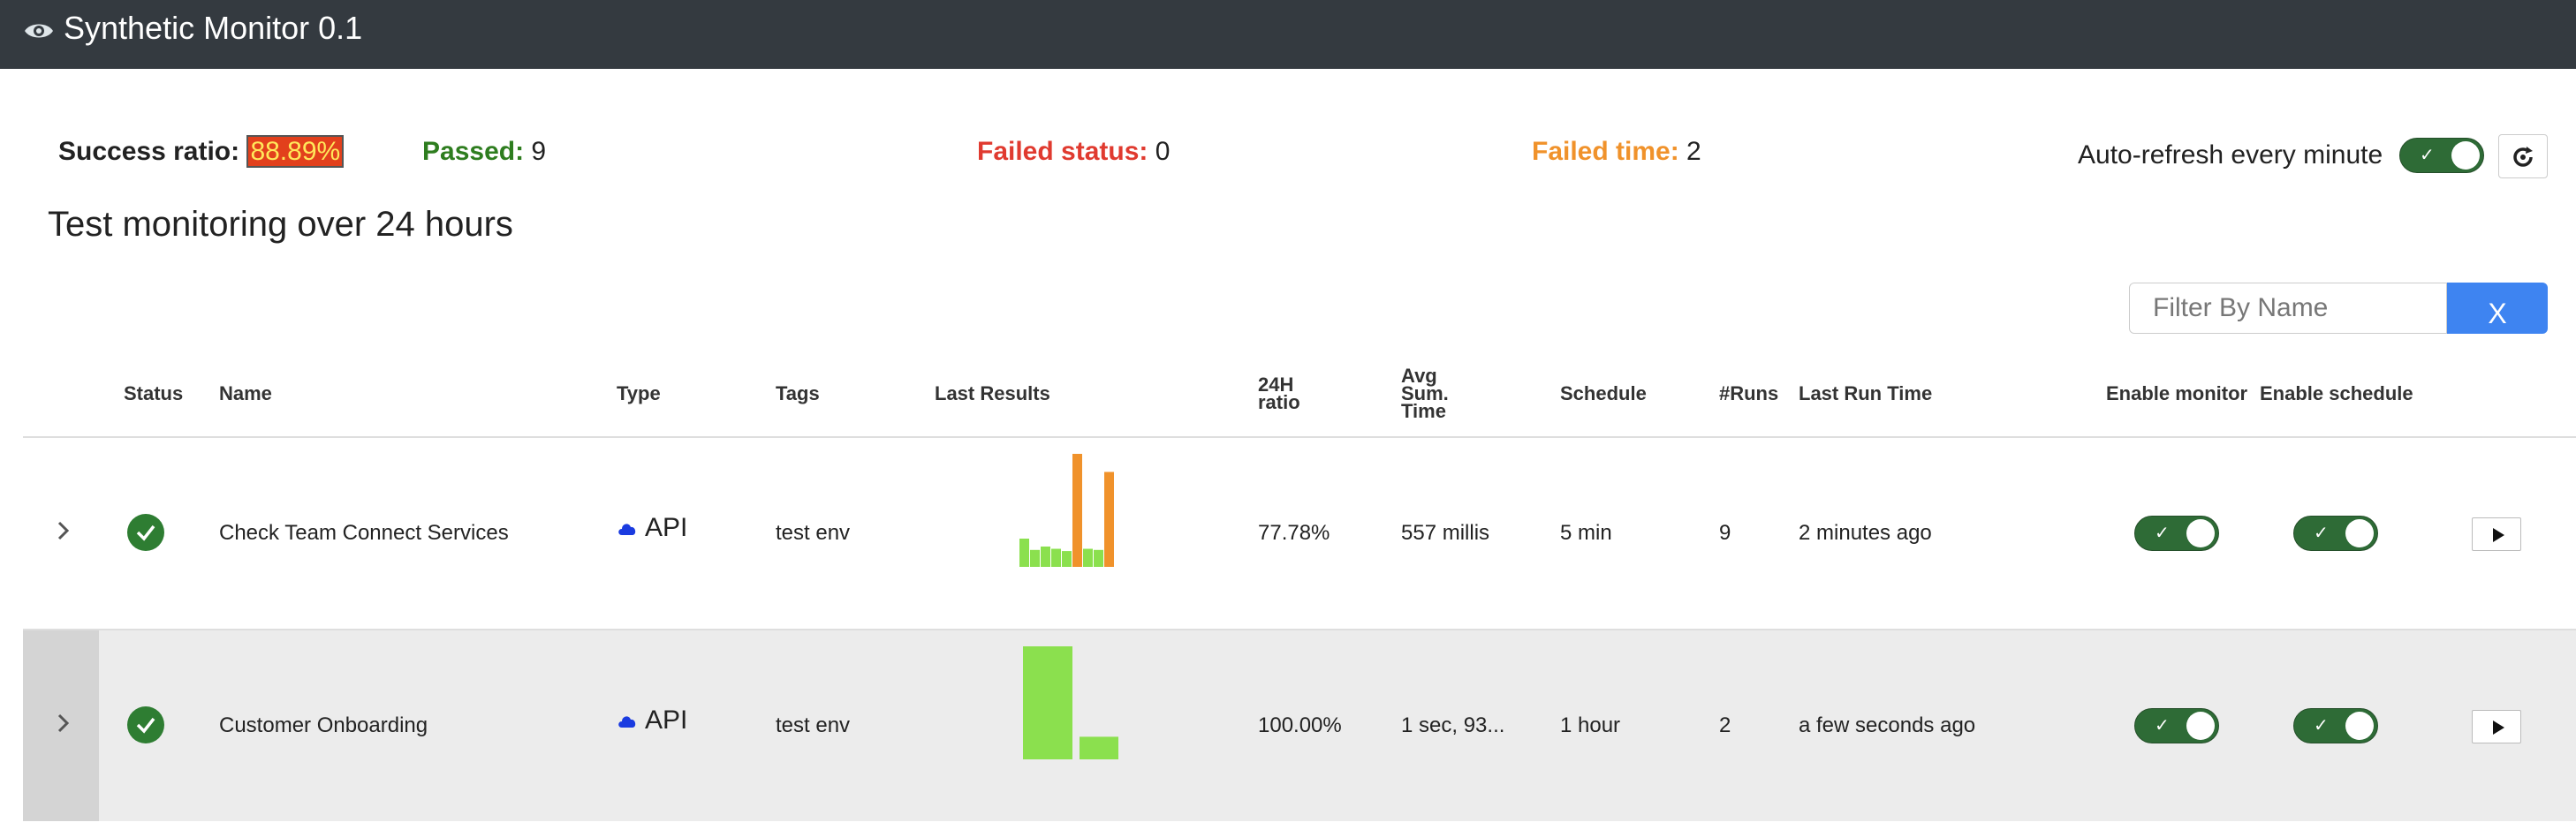  I want to click on passed-stat: Passed: 9, so click(484, 151).